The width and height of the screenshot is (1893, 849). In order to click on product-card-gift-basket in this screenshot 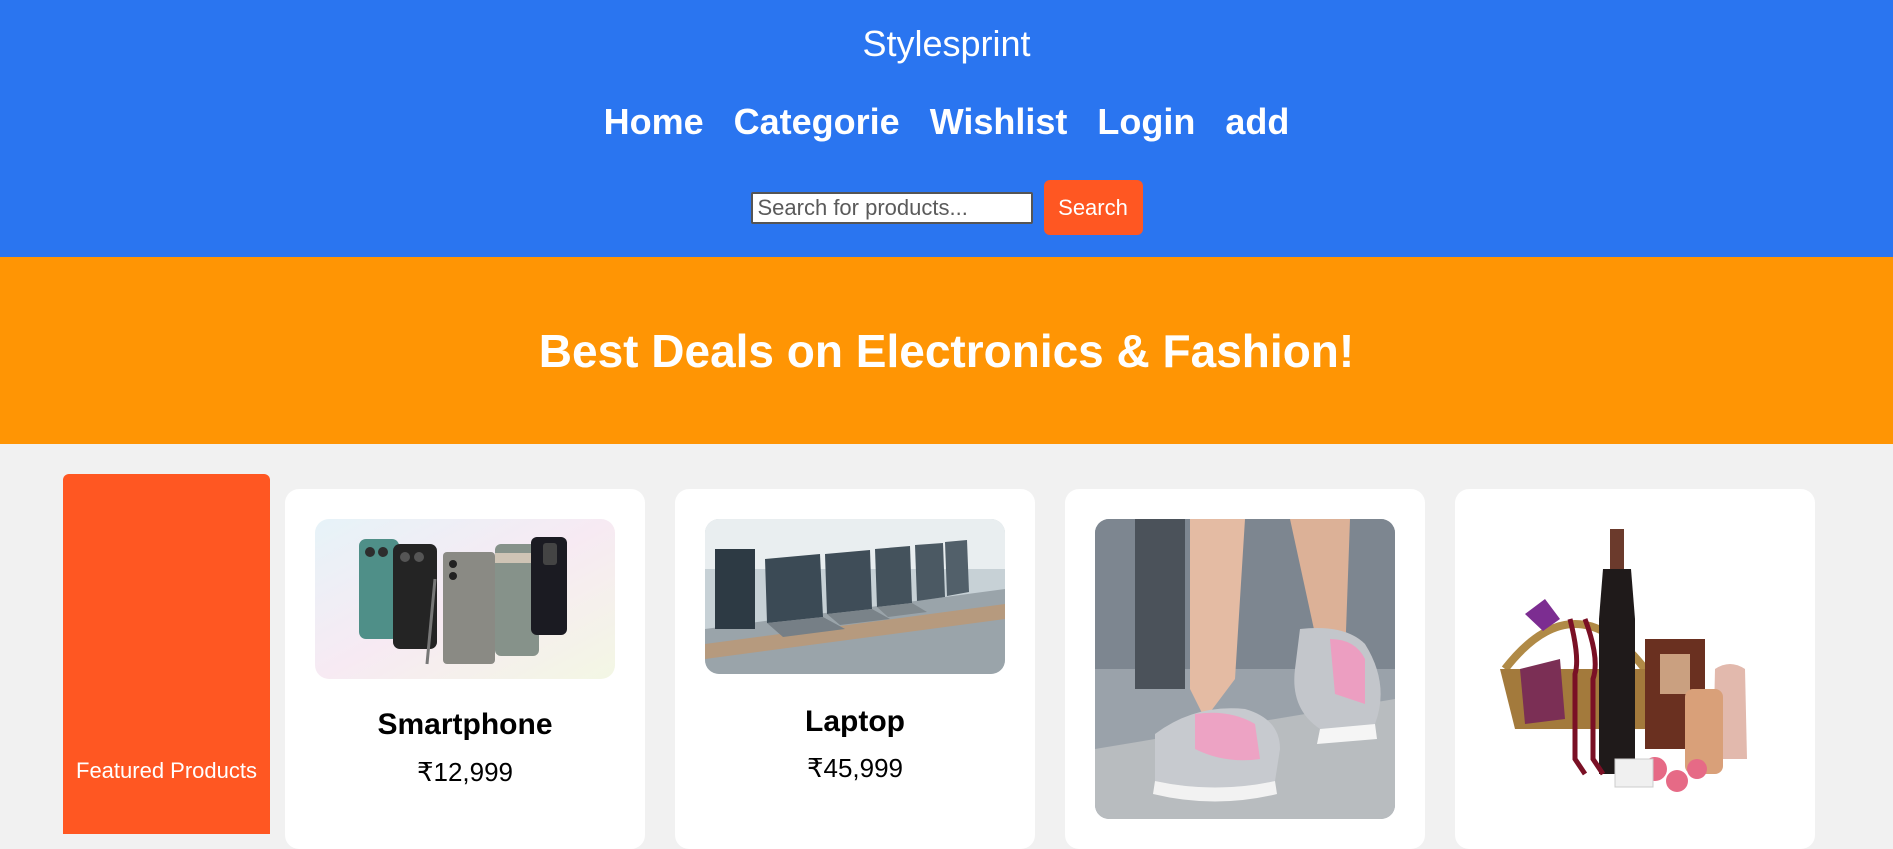, I will do `click(1635, 669)`.